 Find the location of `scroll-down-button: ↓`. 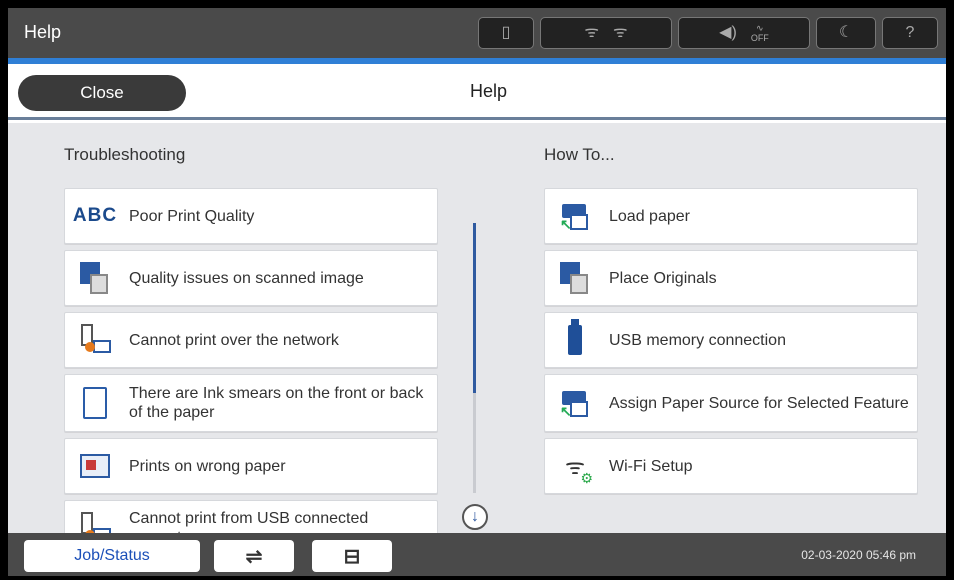

scroll-down-button: ↓ is located at coordinates (475, 517).